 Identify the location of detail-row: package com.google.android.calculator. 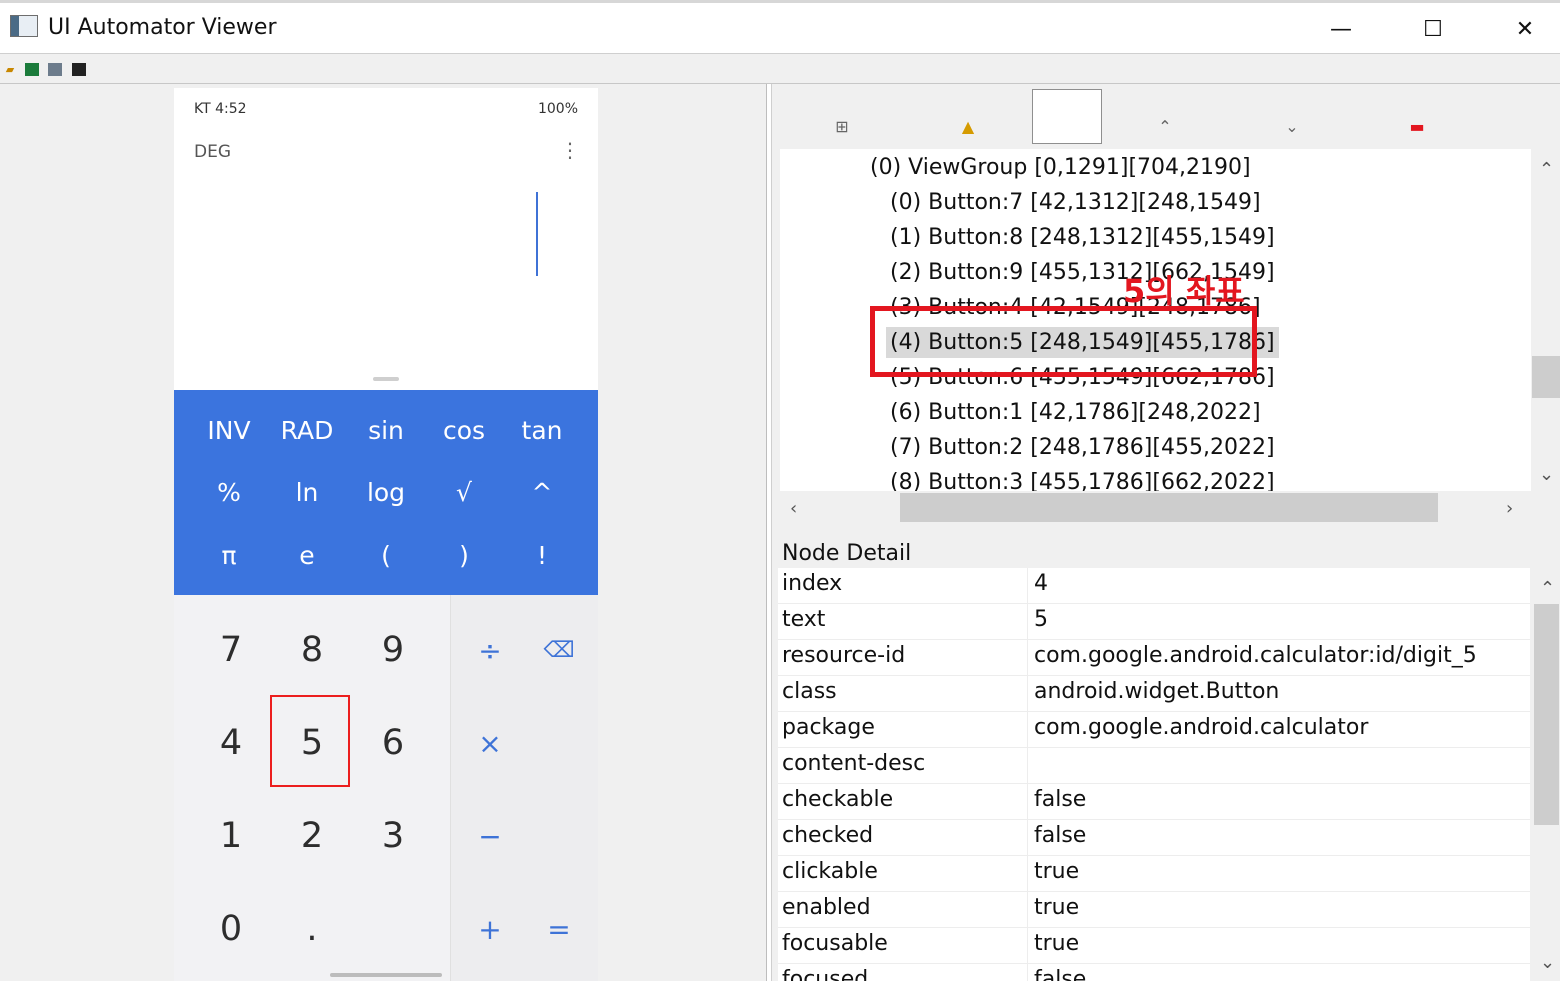
(1154, 730).